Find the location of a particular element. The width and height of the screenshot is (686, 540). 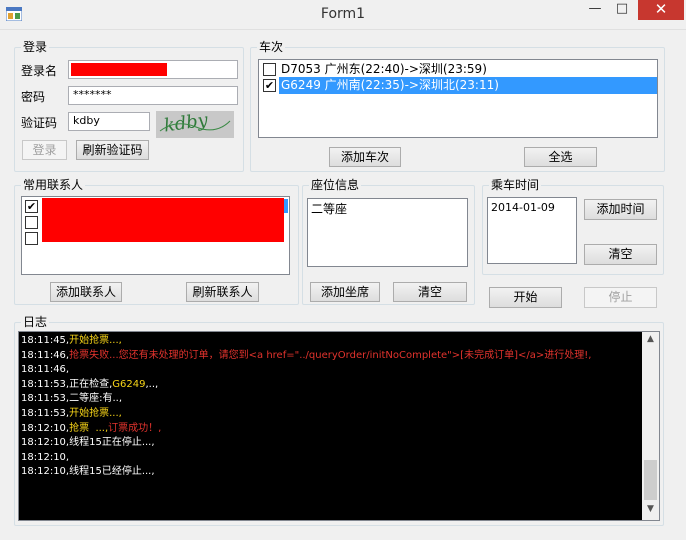

train-checkbox-g6249: ✔ is located at coordinates (269, 85).